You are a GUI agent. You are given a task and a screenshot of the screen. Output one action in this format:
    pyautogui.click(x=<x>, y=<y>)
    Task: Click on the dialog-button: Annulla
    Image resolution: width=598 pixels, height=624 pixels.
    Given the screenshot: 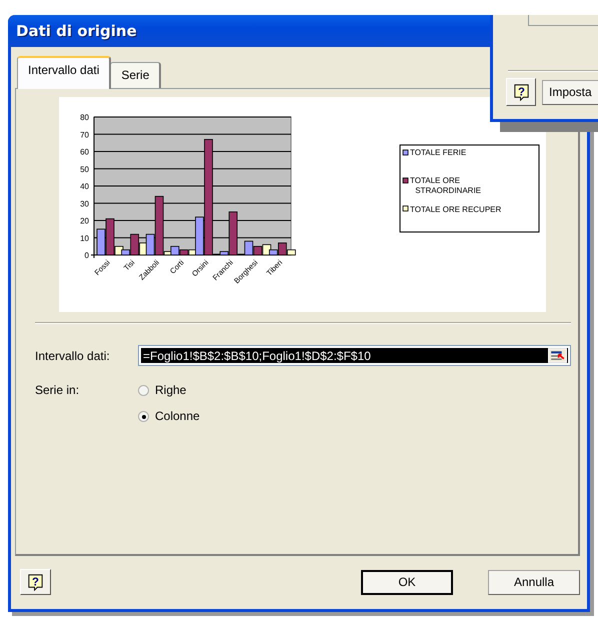 What is the action you would take?
    pyautogui.click(x=534, y=582)
    